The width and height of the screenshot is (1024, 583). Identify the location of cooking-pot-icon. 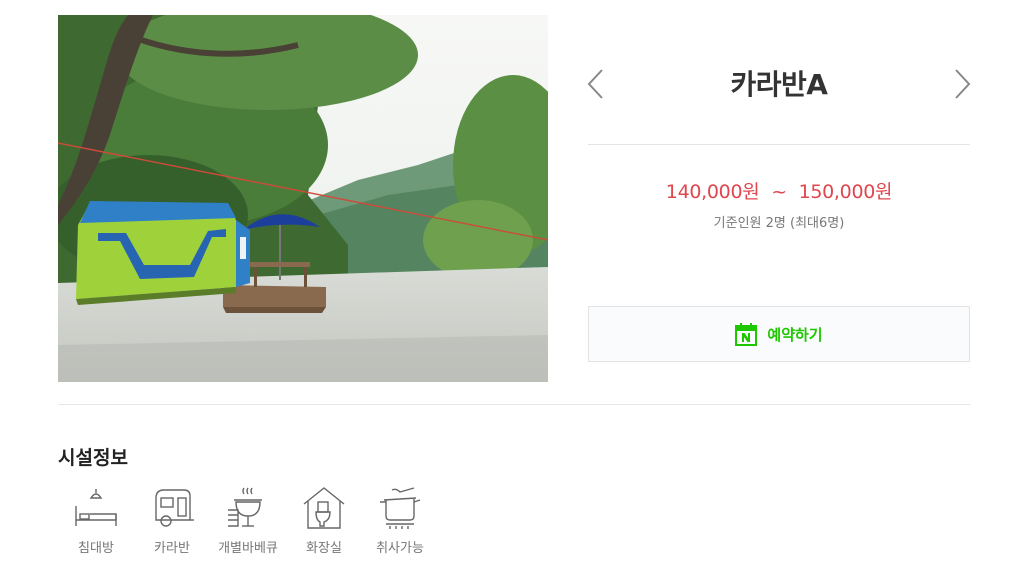
(400, 508).